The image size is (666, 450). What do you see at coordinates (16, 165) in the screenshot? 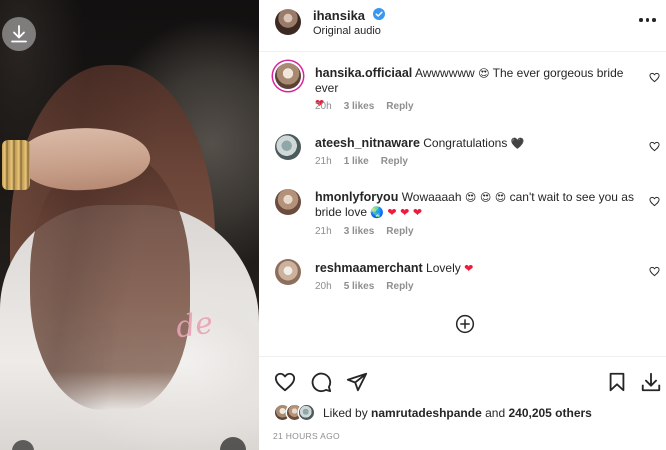
I see `media-bracelet` at bounding box center [16, 165].